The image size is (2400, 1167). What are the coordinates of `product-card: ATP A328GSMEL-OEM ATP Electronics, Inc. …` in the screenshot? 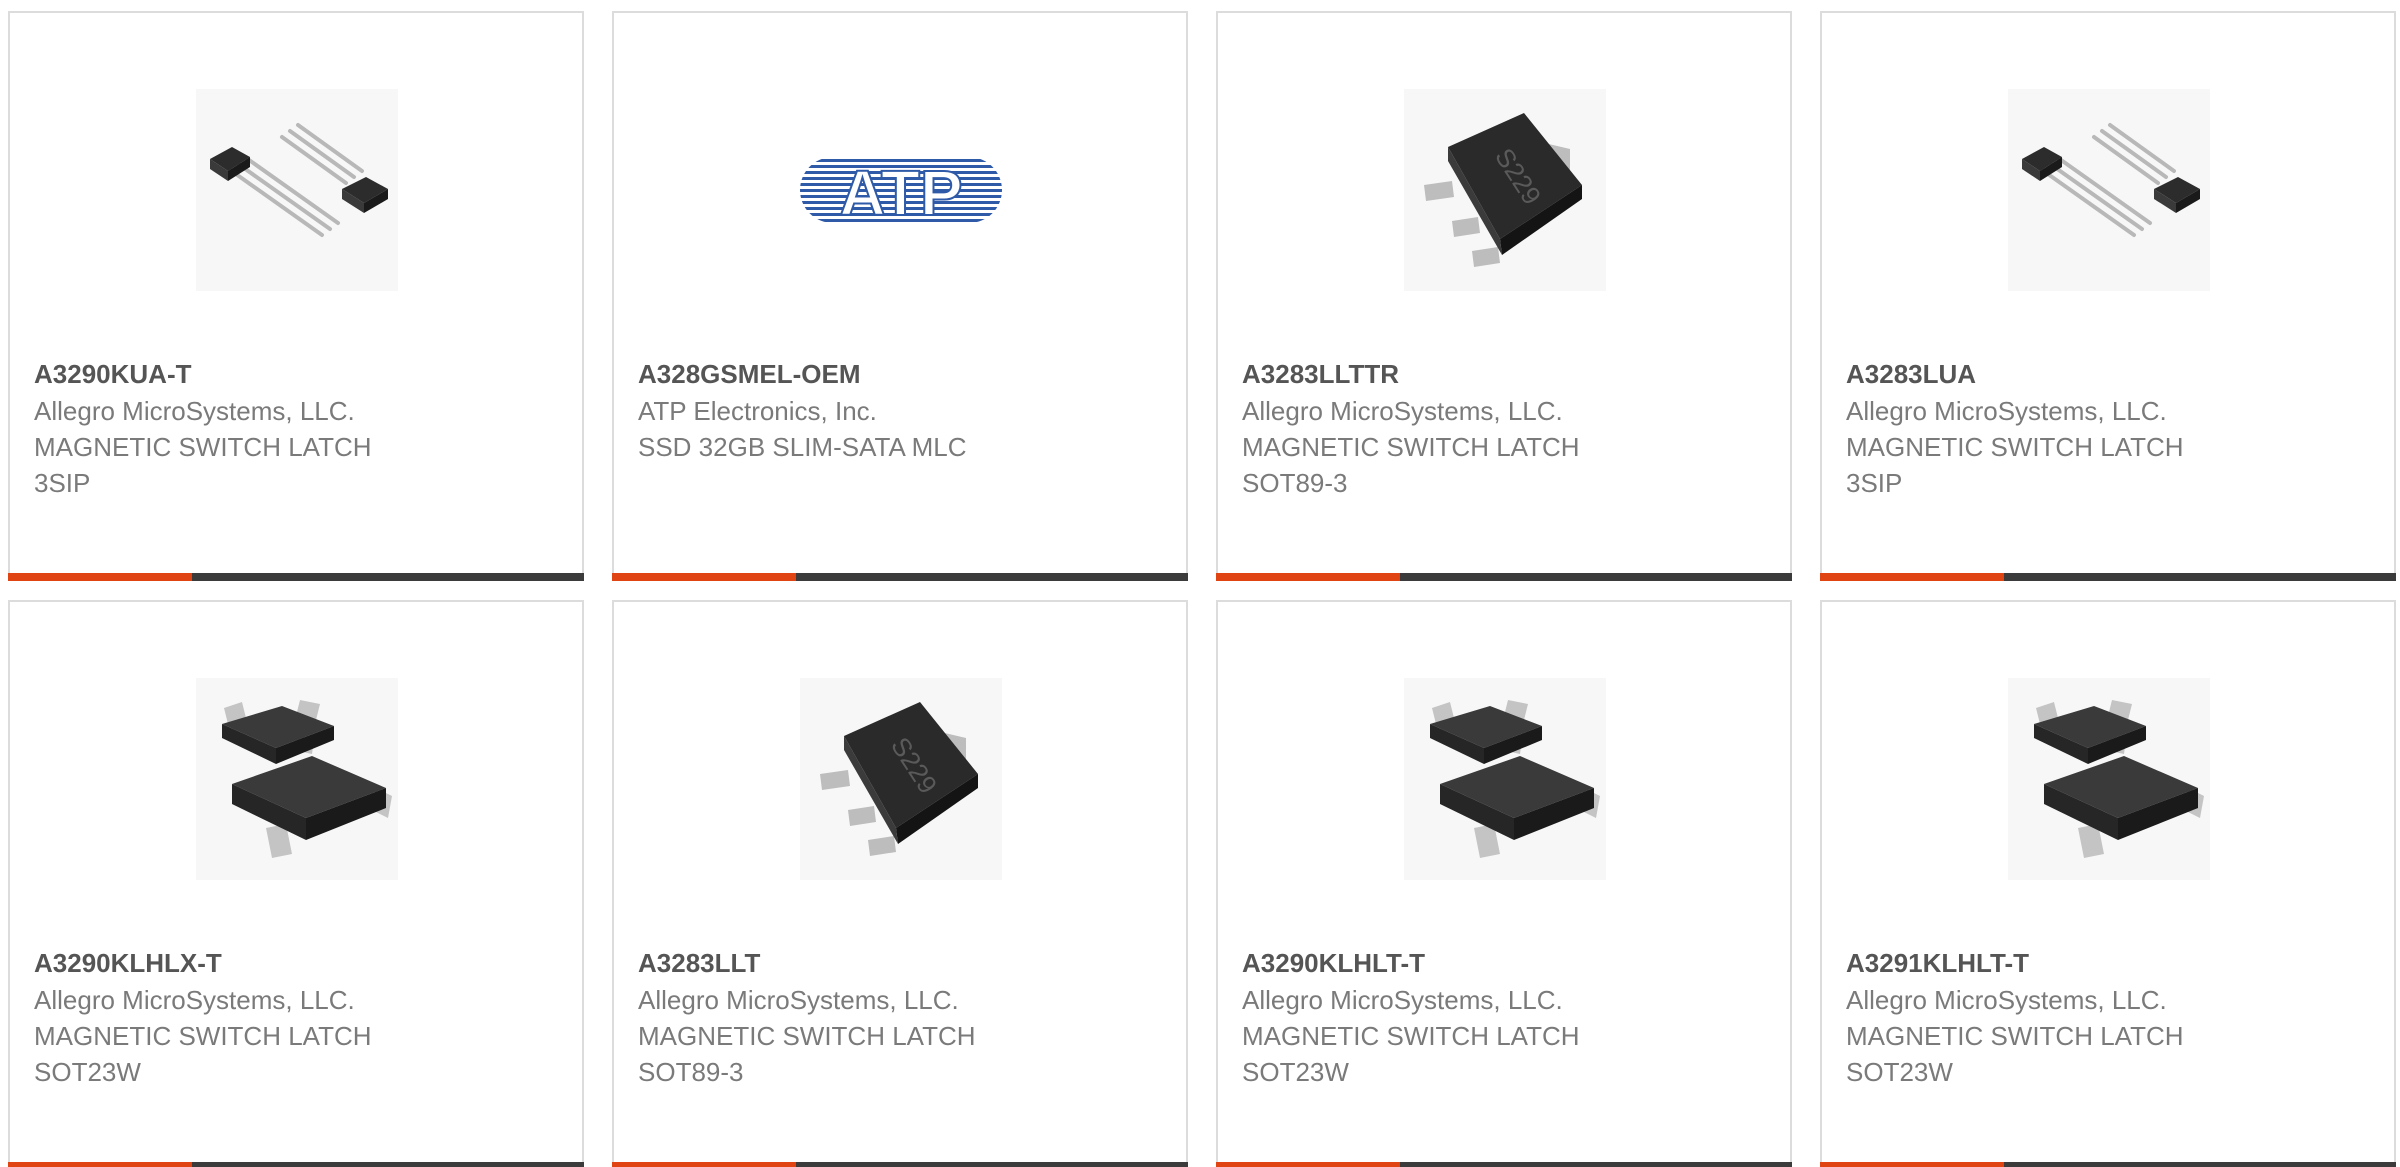 It's located at (900, 296).